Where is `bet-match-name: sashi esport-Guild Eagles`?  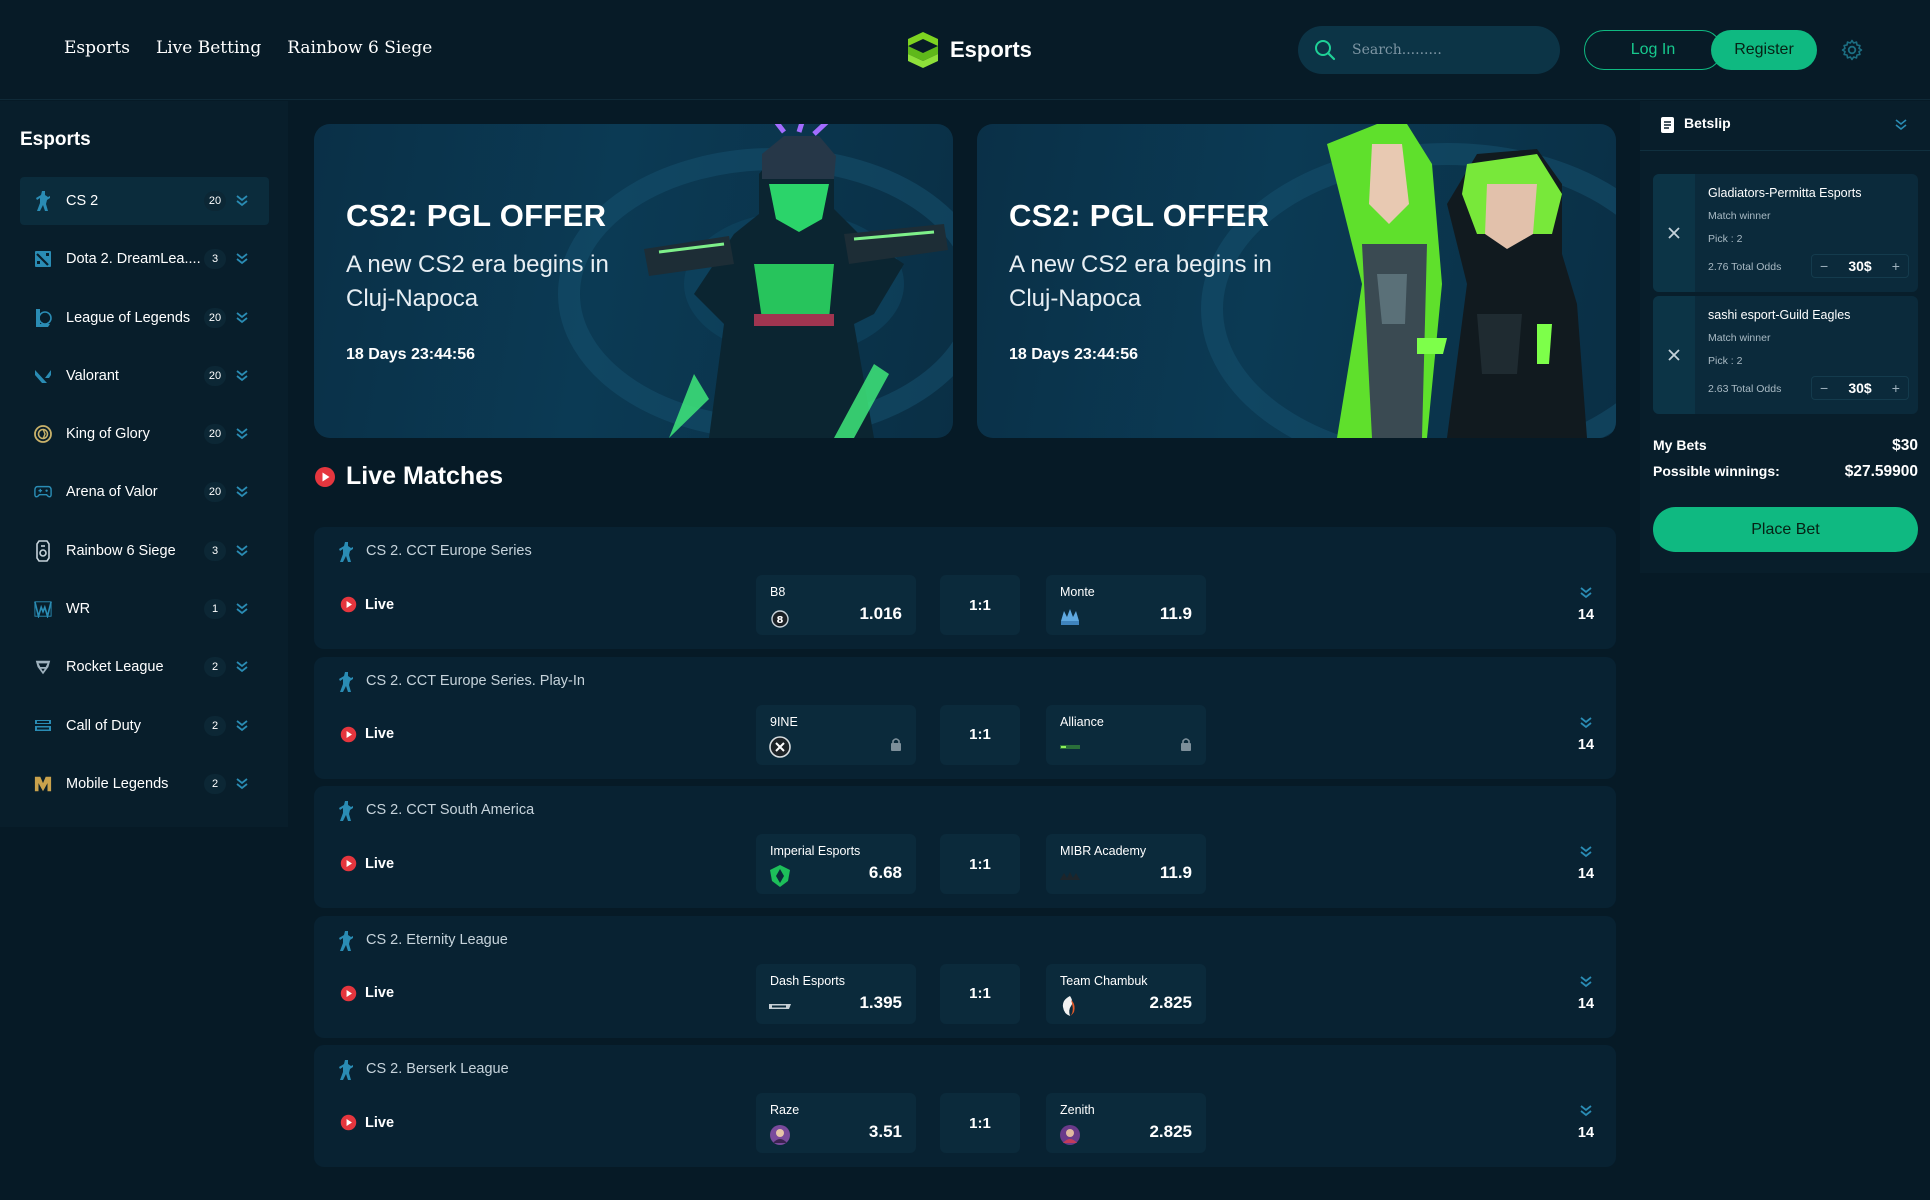 bet-match-name: sashi esport-Guild Eagles is located at coordinates (1779, 315).